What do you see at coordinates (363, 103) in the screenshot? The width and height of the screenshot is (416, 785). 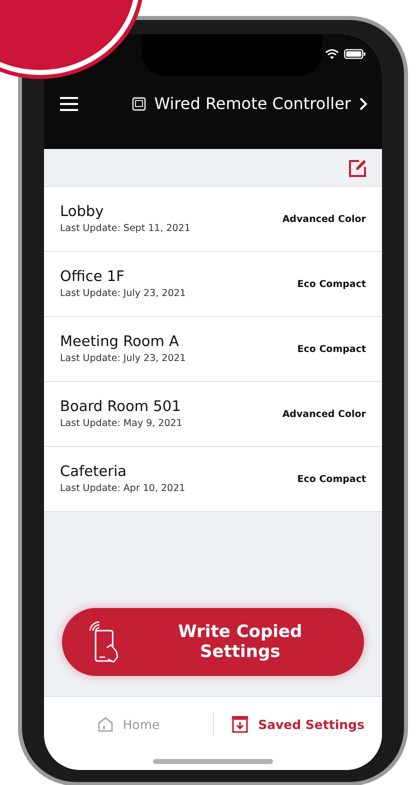 I see `chevron-right-icon` at bounding box center [363, 103].